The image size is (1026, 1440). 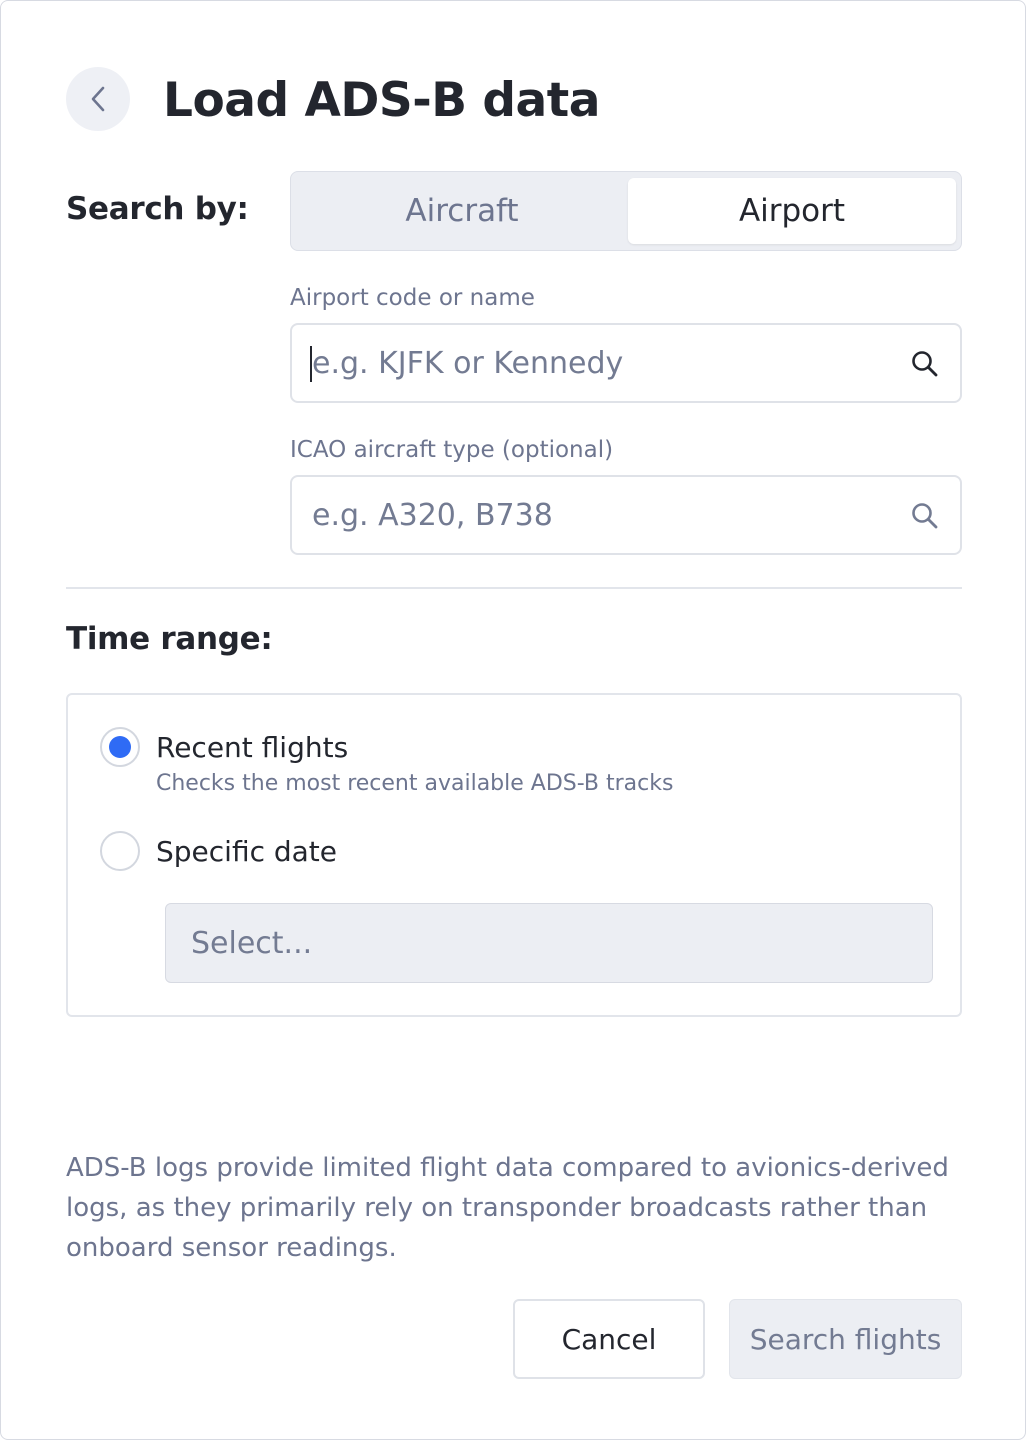 I want to click on specific-date-label: Specific date, so click(x=246, y=851).